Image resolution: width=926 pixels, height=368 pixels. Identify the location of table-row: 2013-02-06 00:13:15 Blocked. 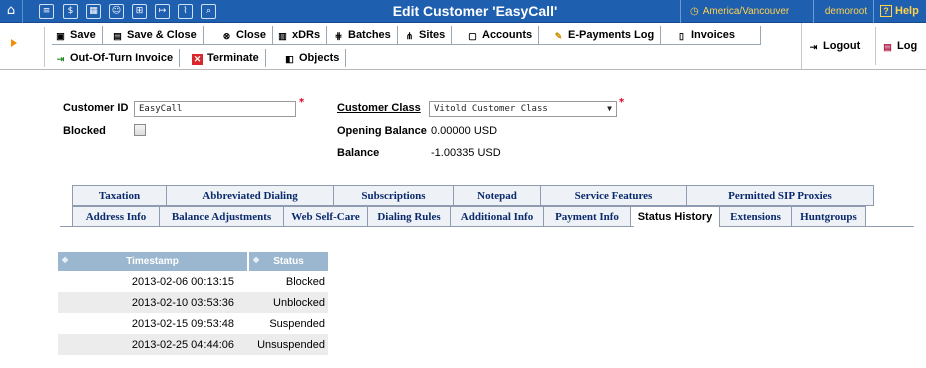
(193, 281).